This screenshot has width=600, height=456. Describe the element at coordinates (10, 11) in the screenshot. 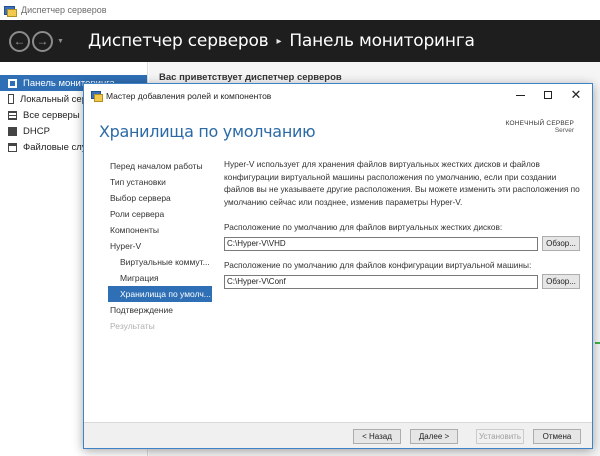

I see `server-manager-app-icon` at that location.